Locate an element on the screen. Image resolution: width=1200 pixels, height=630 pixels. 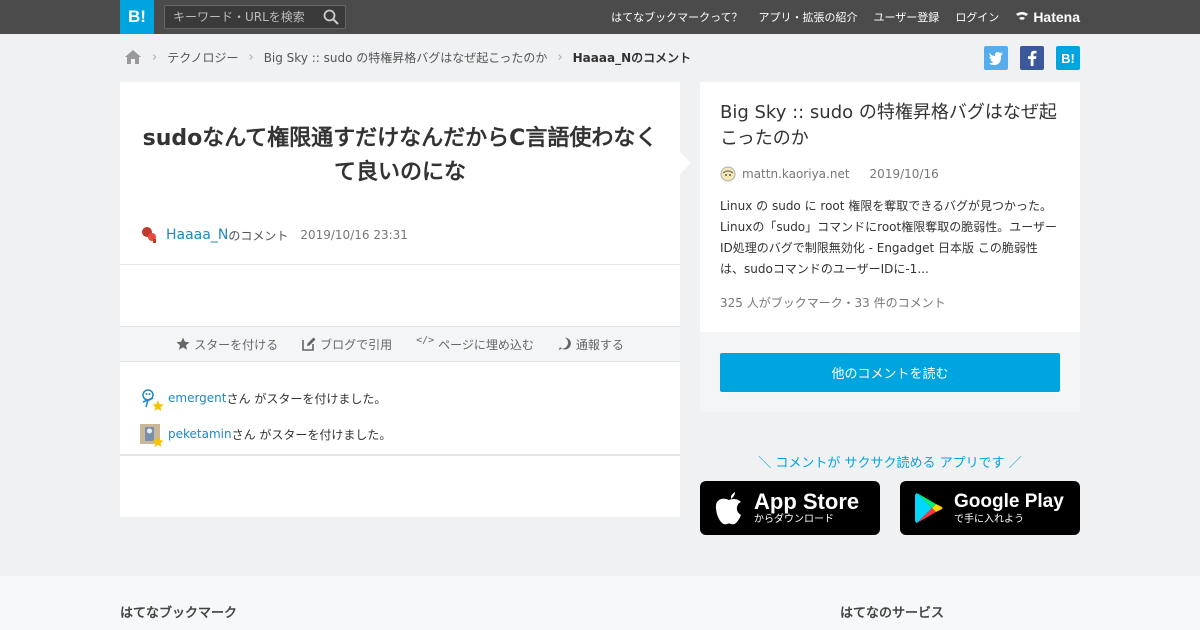
app-store-subtitle: からダウンロード is located at coordinates (794, 519).